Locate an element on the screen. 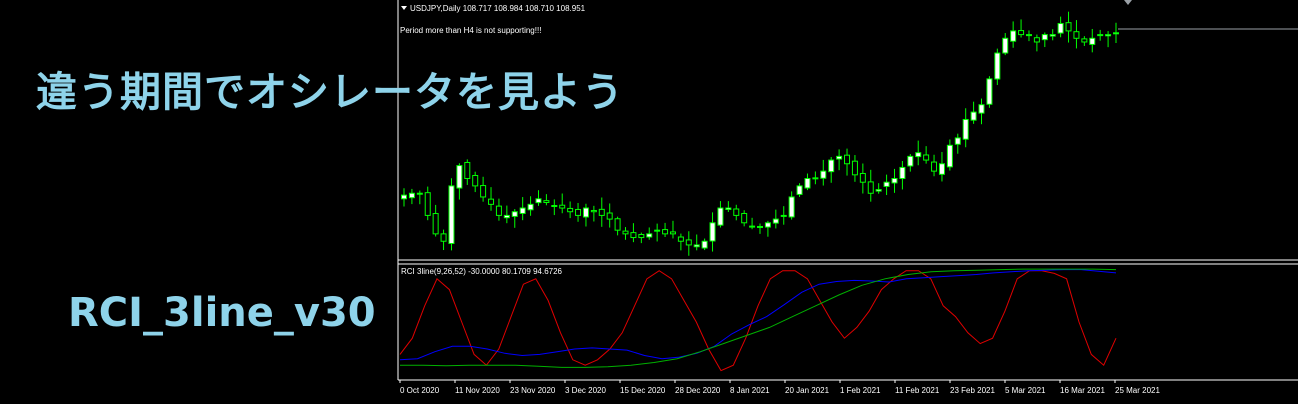 This screenshot has height=404, width=1298. rci-long-line is located at coordinates (758, 318).